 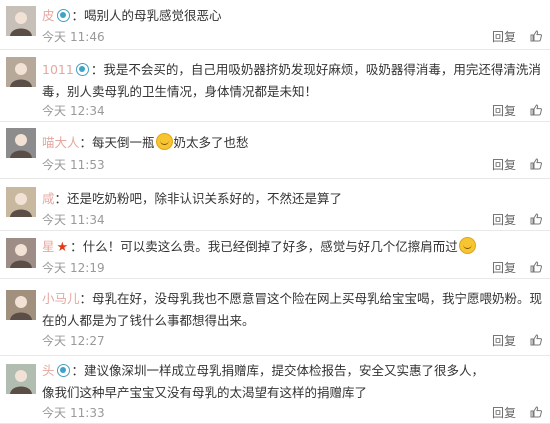 What do you see at coordinates (275, 25) in the screenshot?
I see `comment-item: 皮 ：喝别人的母乳感觉很恶心今天 11:46 回复` at bounding box center [275, 25].